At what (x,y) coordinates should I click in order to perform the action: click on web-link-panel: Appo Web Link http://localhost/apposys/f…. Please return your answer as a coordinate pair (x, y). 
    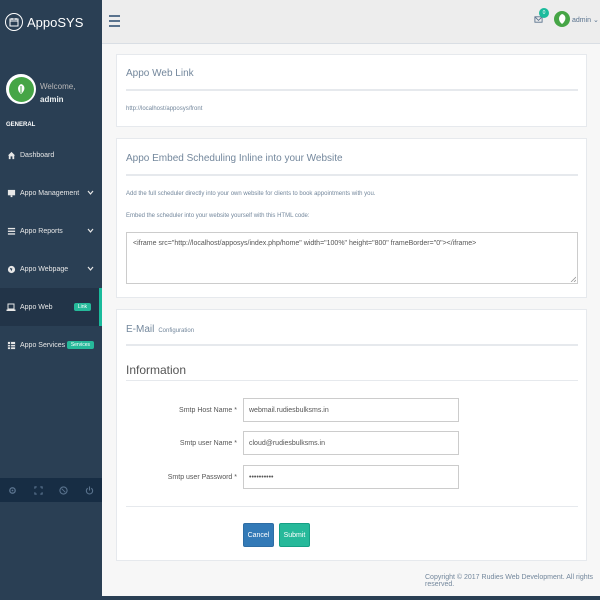
    Looking at the image, I should click on (351, 90).